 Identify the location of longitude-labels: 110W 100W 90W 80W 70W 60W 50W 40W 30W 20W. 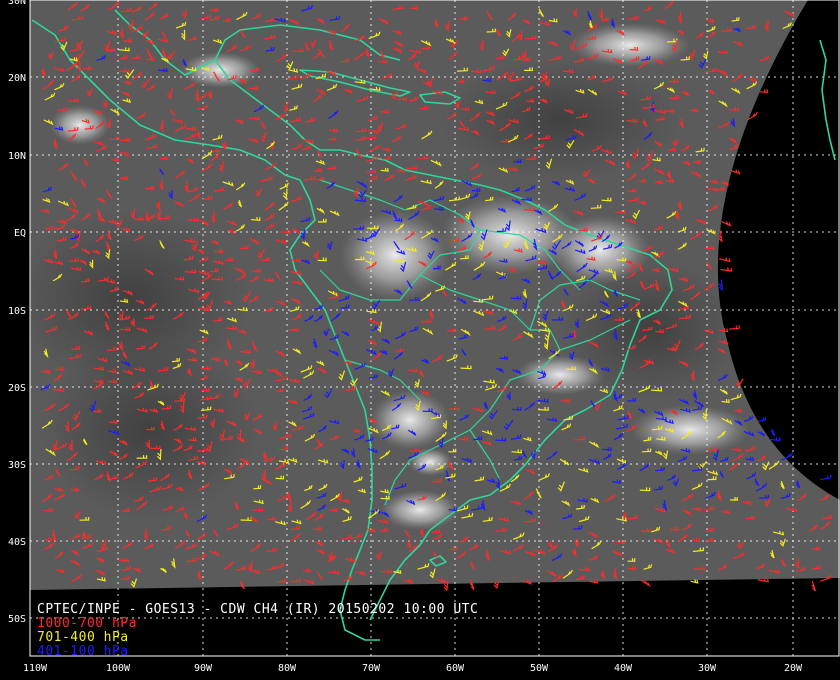
(413, 668).